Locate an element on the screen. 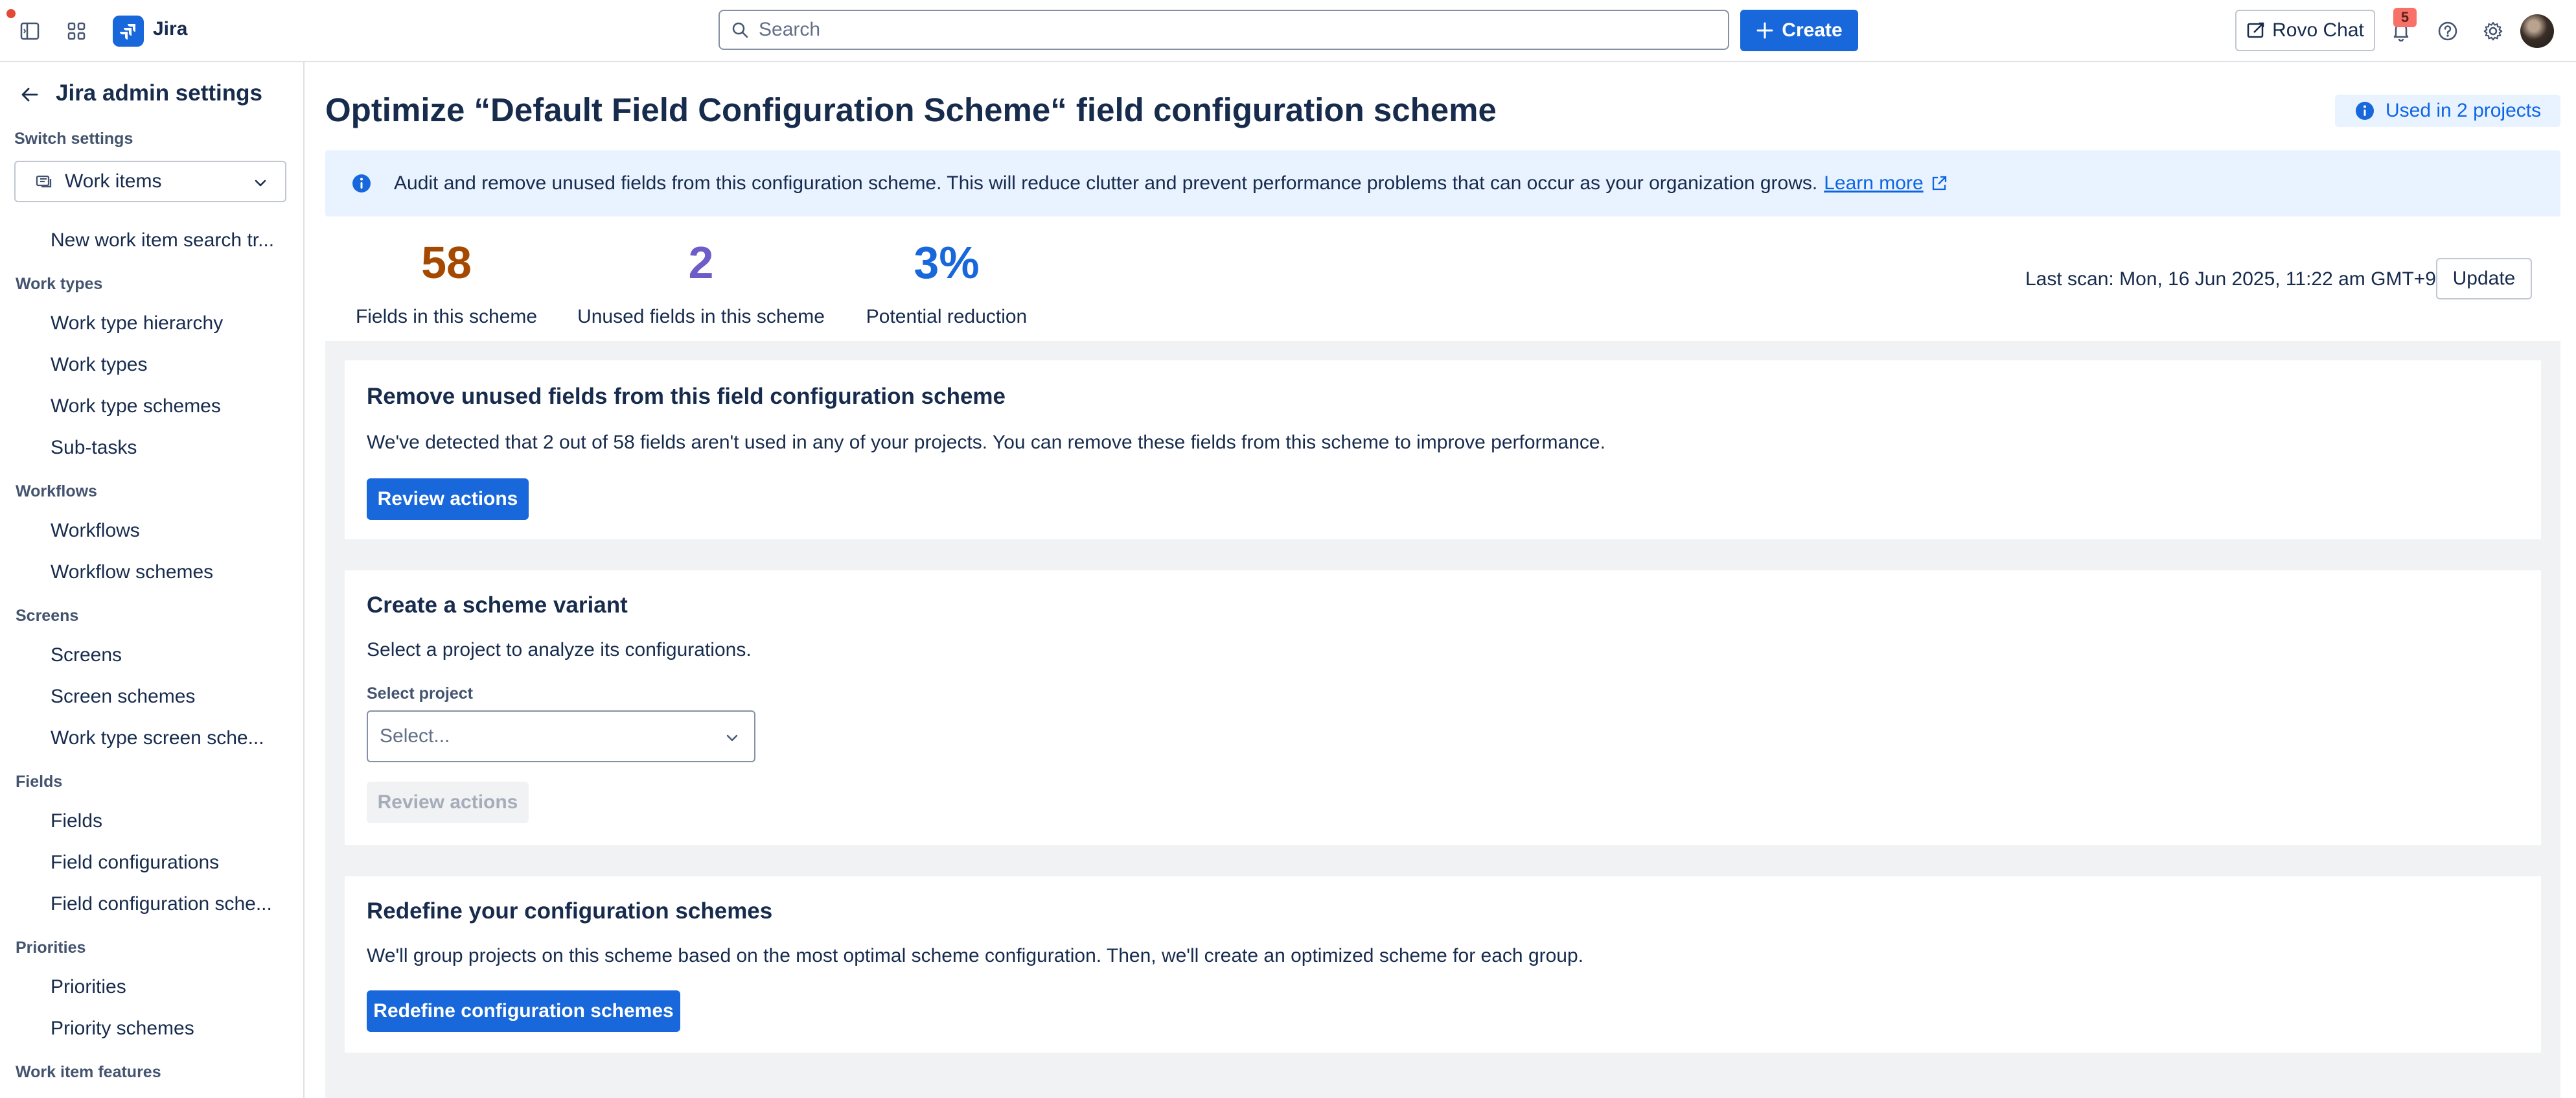 Image resolution: width=2576 pixels, height=1098 pixels. sidebar-title: Jira admin settings is located at coordinates (159, 93).